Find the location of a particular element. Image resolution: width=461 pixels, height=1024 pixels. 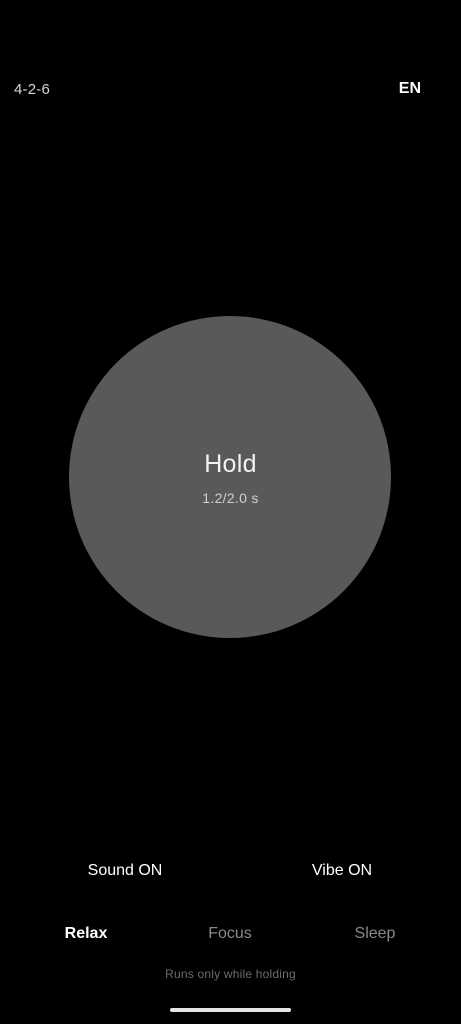

breath-phase-label: Hold is located at coordinates (230, 464).